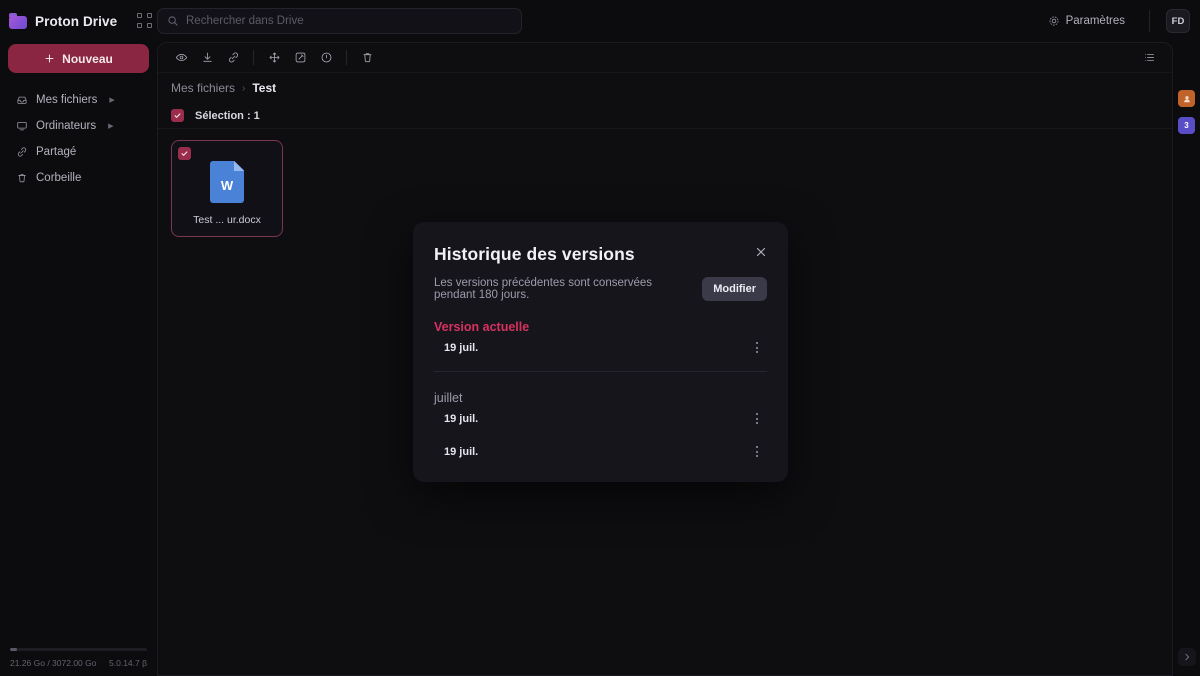 This screenshot has width=1200, height=676. I want to click on search-area: Rechercher dans Drive, so click(339, 21).